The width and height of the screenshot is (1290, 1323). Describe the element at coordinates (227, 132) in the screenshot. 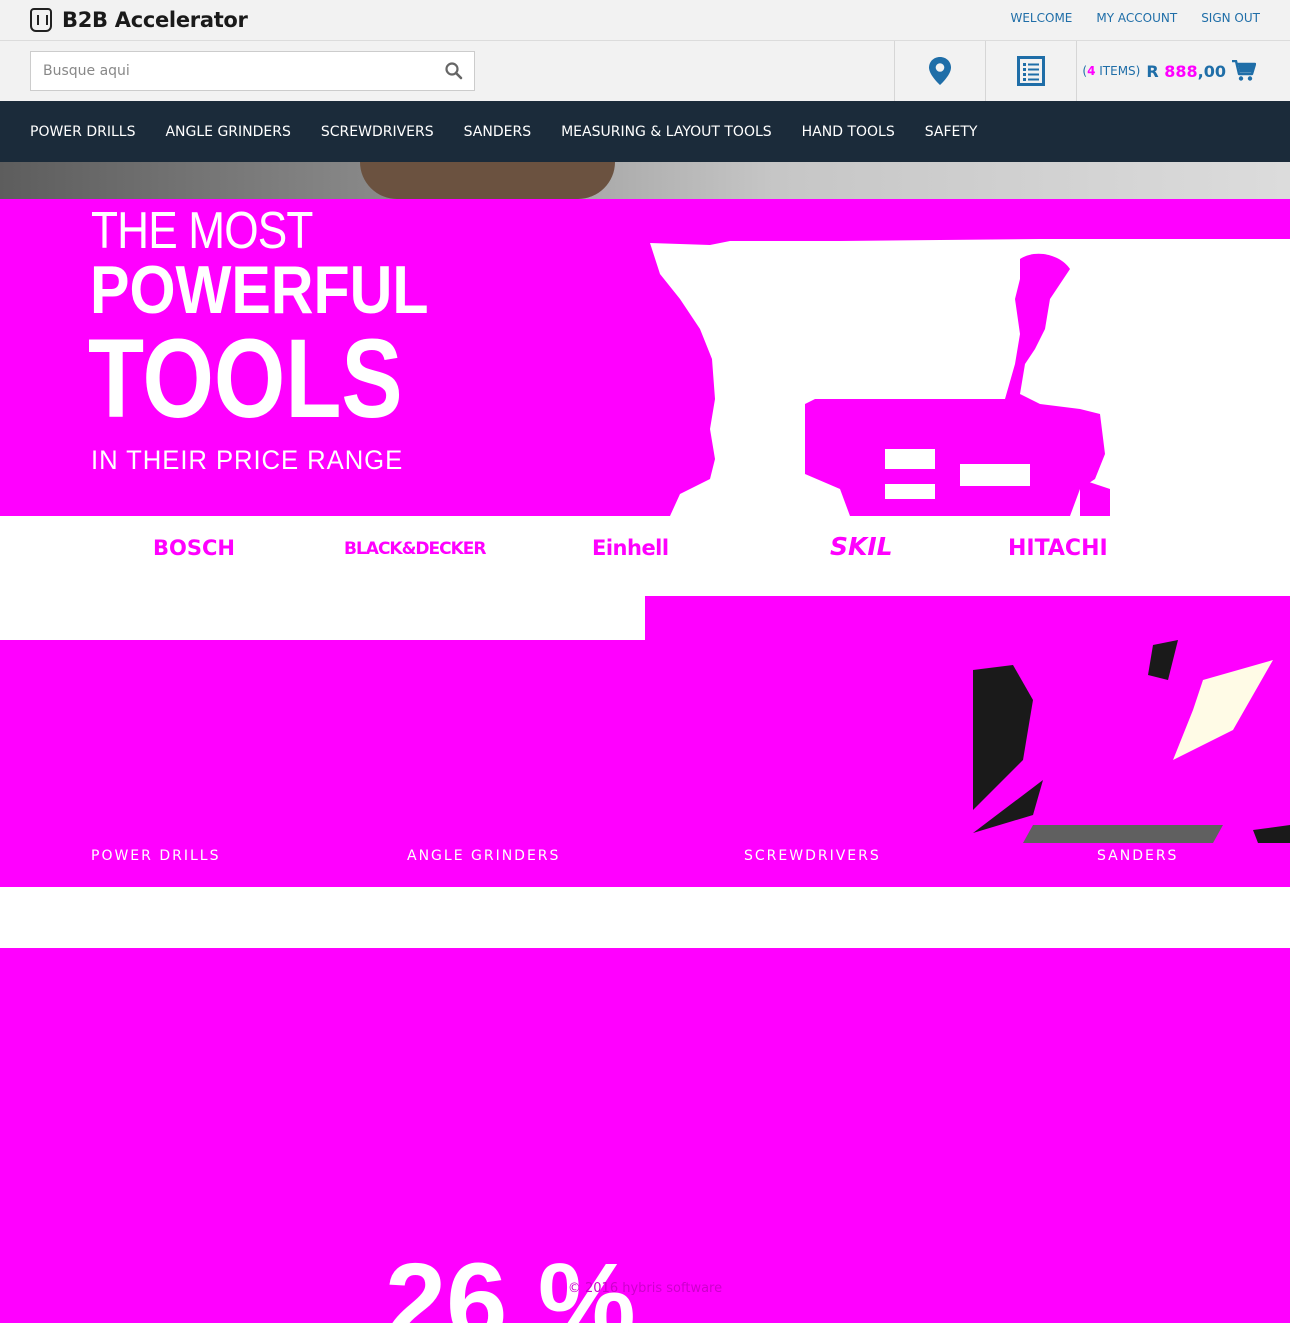

I see `nav-angle-grinders: ANGLE GRINDERS` at that location.